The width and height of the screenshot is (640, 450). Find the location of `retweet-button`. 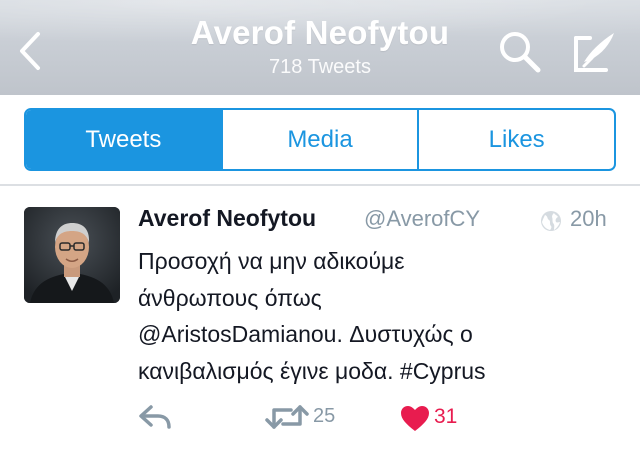

retweet-button is located at coordinates (287, 417).